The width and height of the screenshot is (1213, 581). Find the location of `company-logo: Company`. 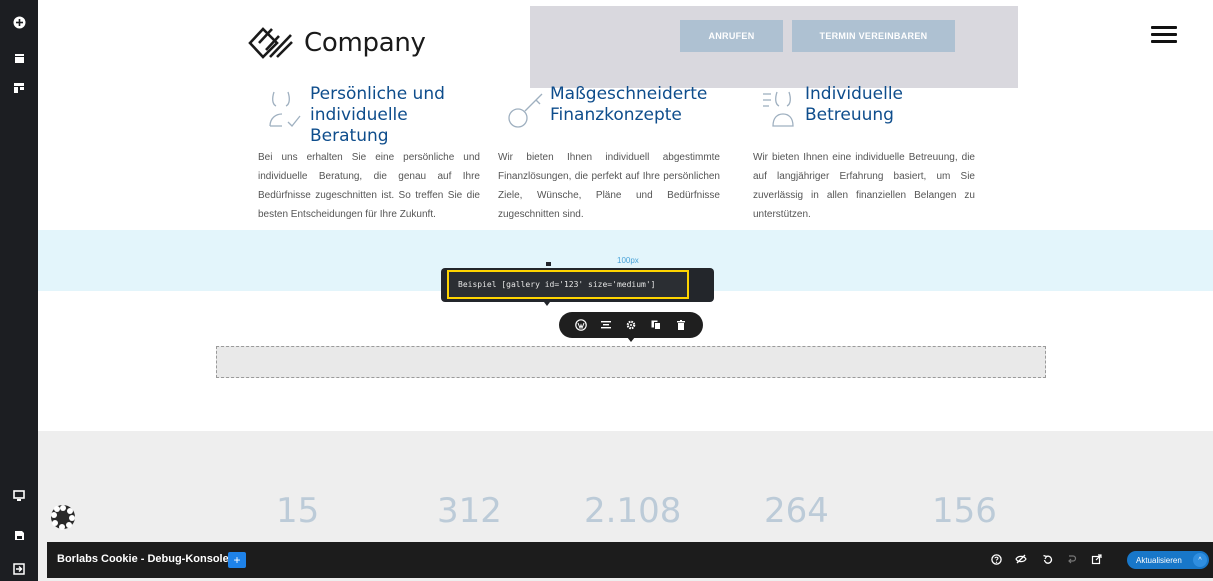

company-logo: Company is located at coordinates (336, 43).